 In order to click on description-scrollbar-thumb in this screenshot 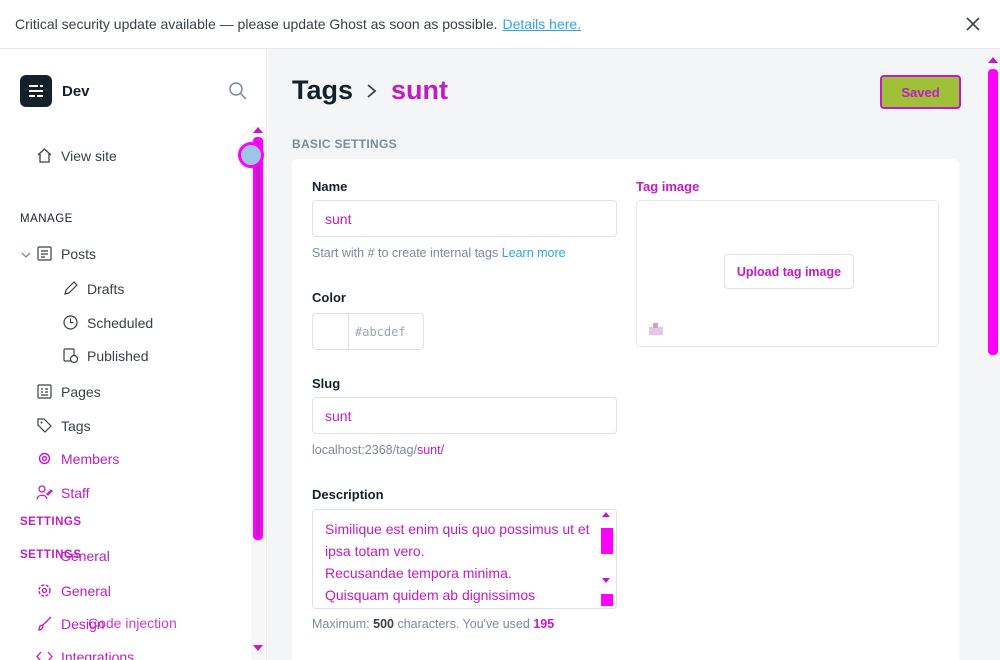, I will do `click(607, 541)`.